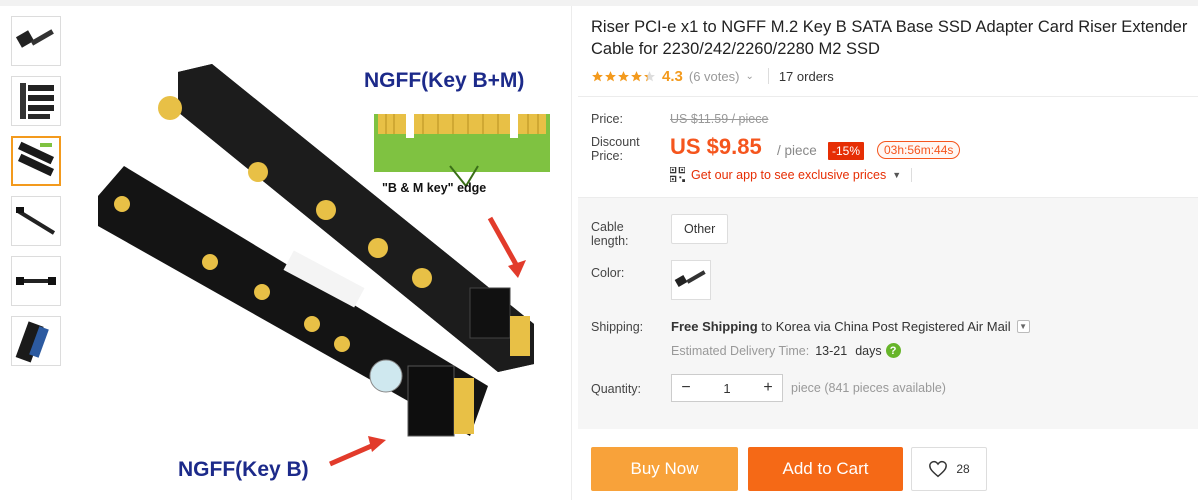 The height and width of the screenshot is (500, 1198). I want to click on quantity-label: Quantity:, so click(616, 389).